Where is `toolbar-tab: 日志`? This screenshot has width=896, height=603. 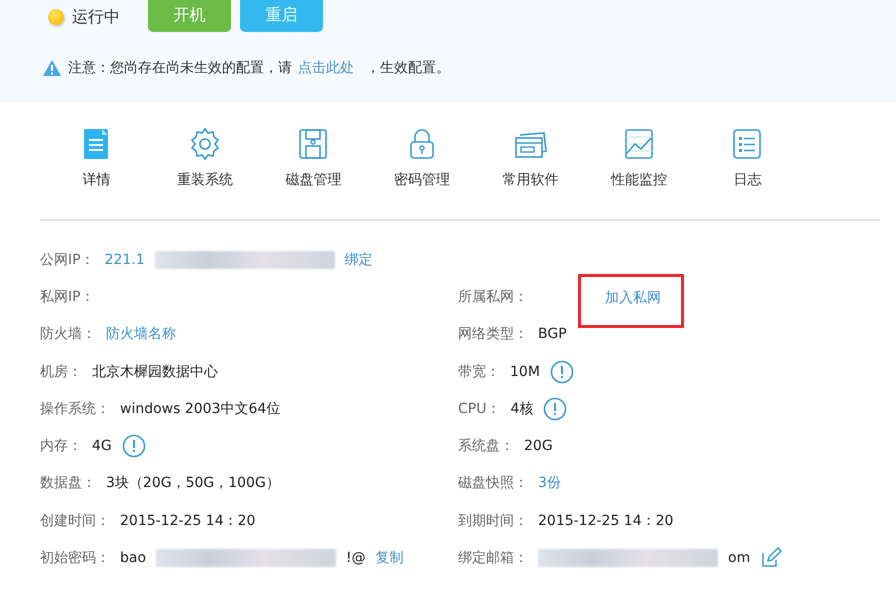 toolbar-tab: 日志 is located at coordinates (747, 158).